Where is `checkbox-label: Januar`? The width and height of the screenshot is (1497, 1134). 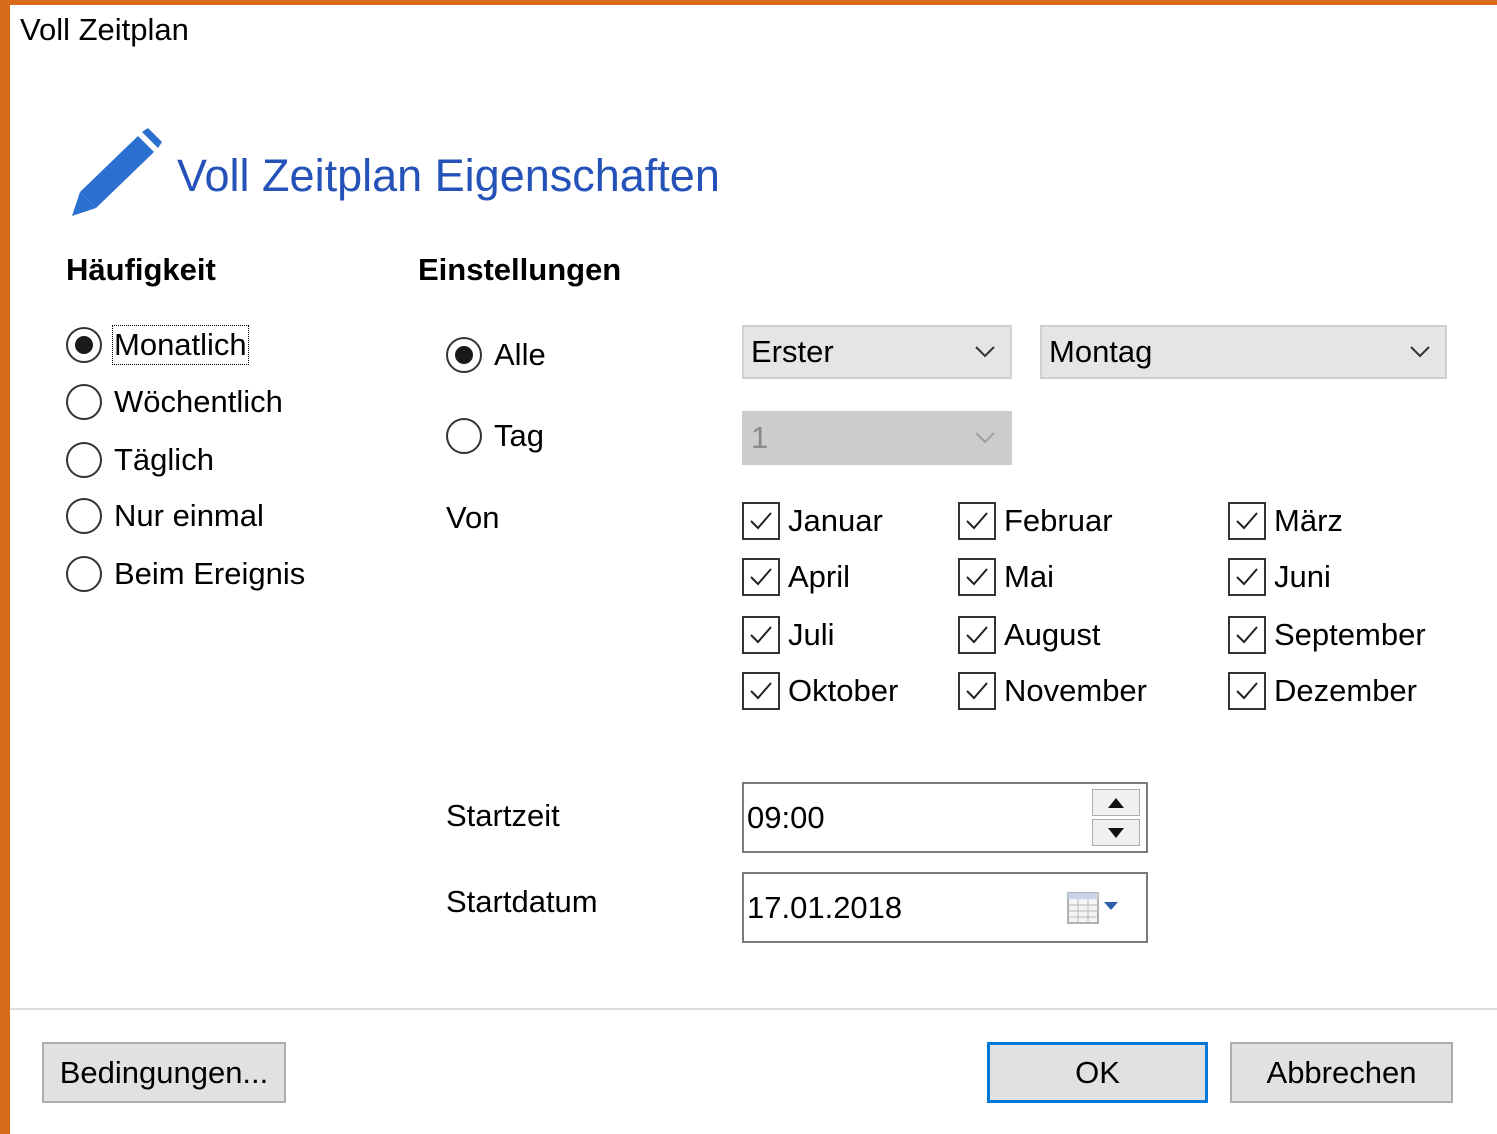 checkbox-label: Januar is located at coordinates (835, 520).